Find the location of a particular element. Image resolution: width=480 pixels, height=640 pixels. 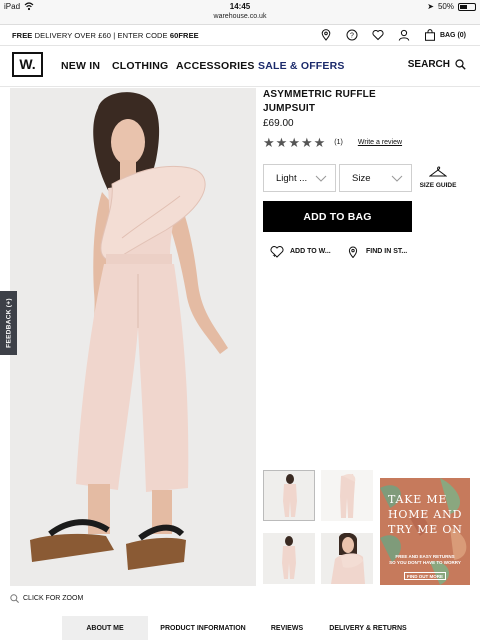

product-title: ASYMMETRIC RUFFLE JUMPSUIT is located at coordinates (319, 101).